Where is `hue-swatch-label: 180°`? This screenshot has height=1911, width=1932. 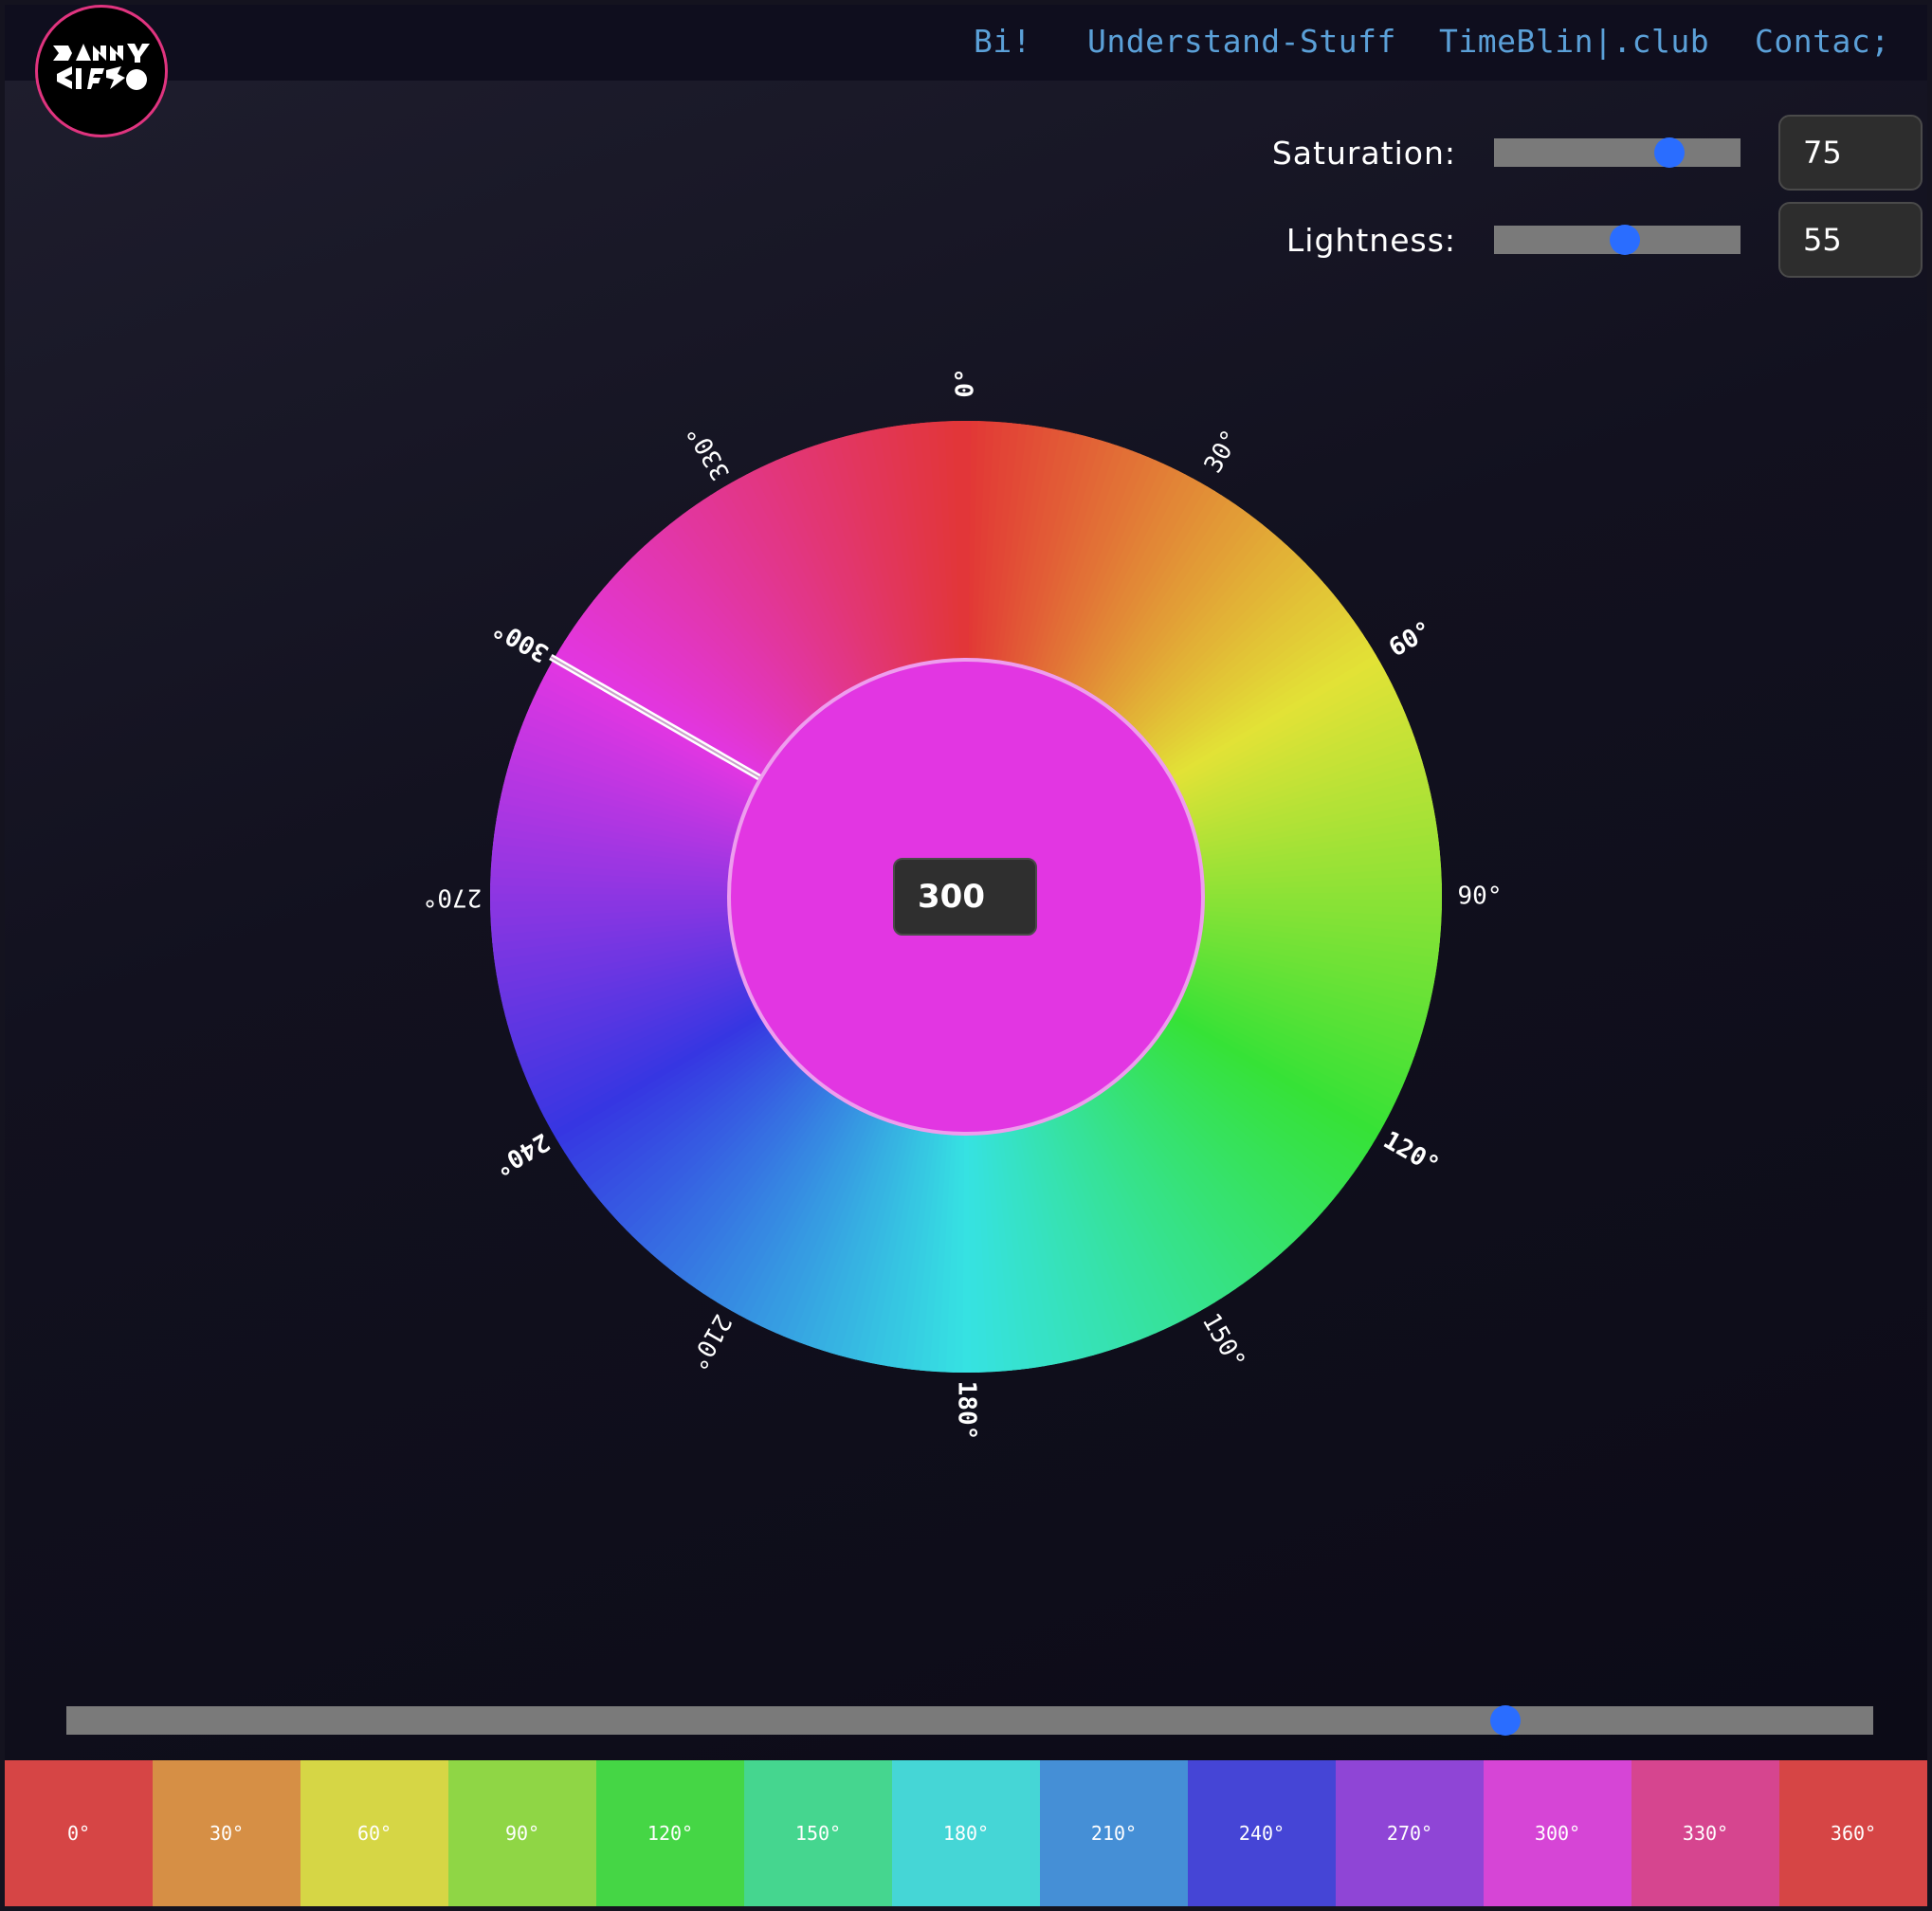
hue-swatch-label: 180° is located at coordinates (966, 1833).